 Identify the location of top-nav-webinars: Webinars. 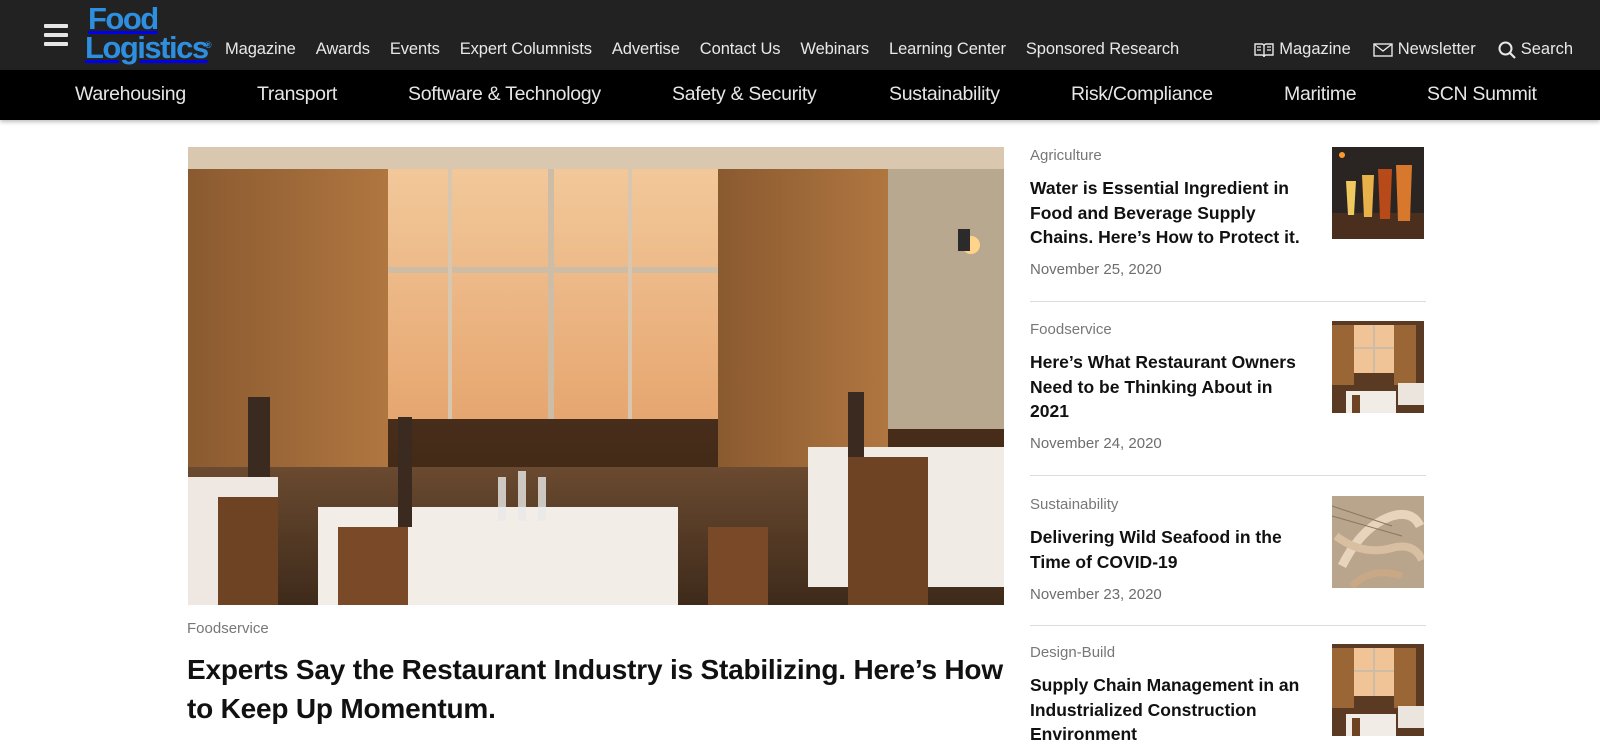
(834, 49).